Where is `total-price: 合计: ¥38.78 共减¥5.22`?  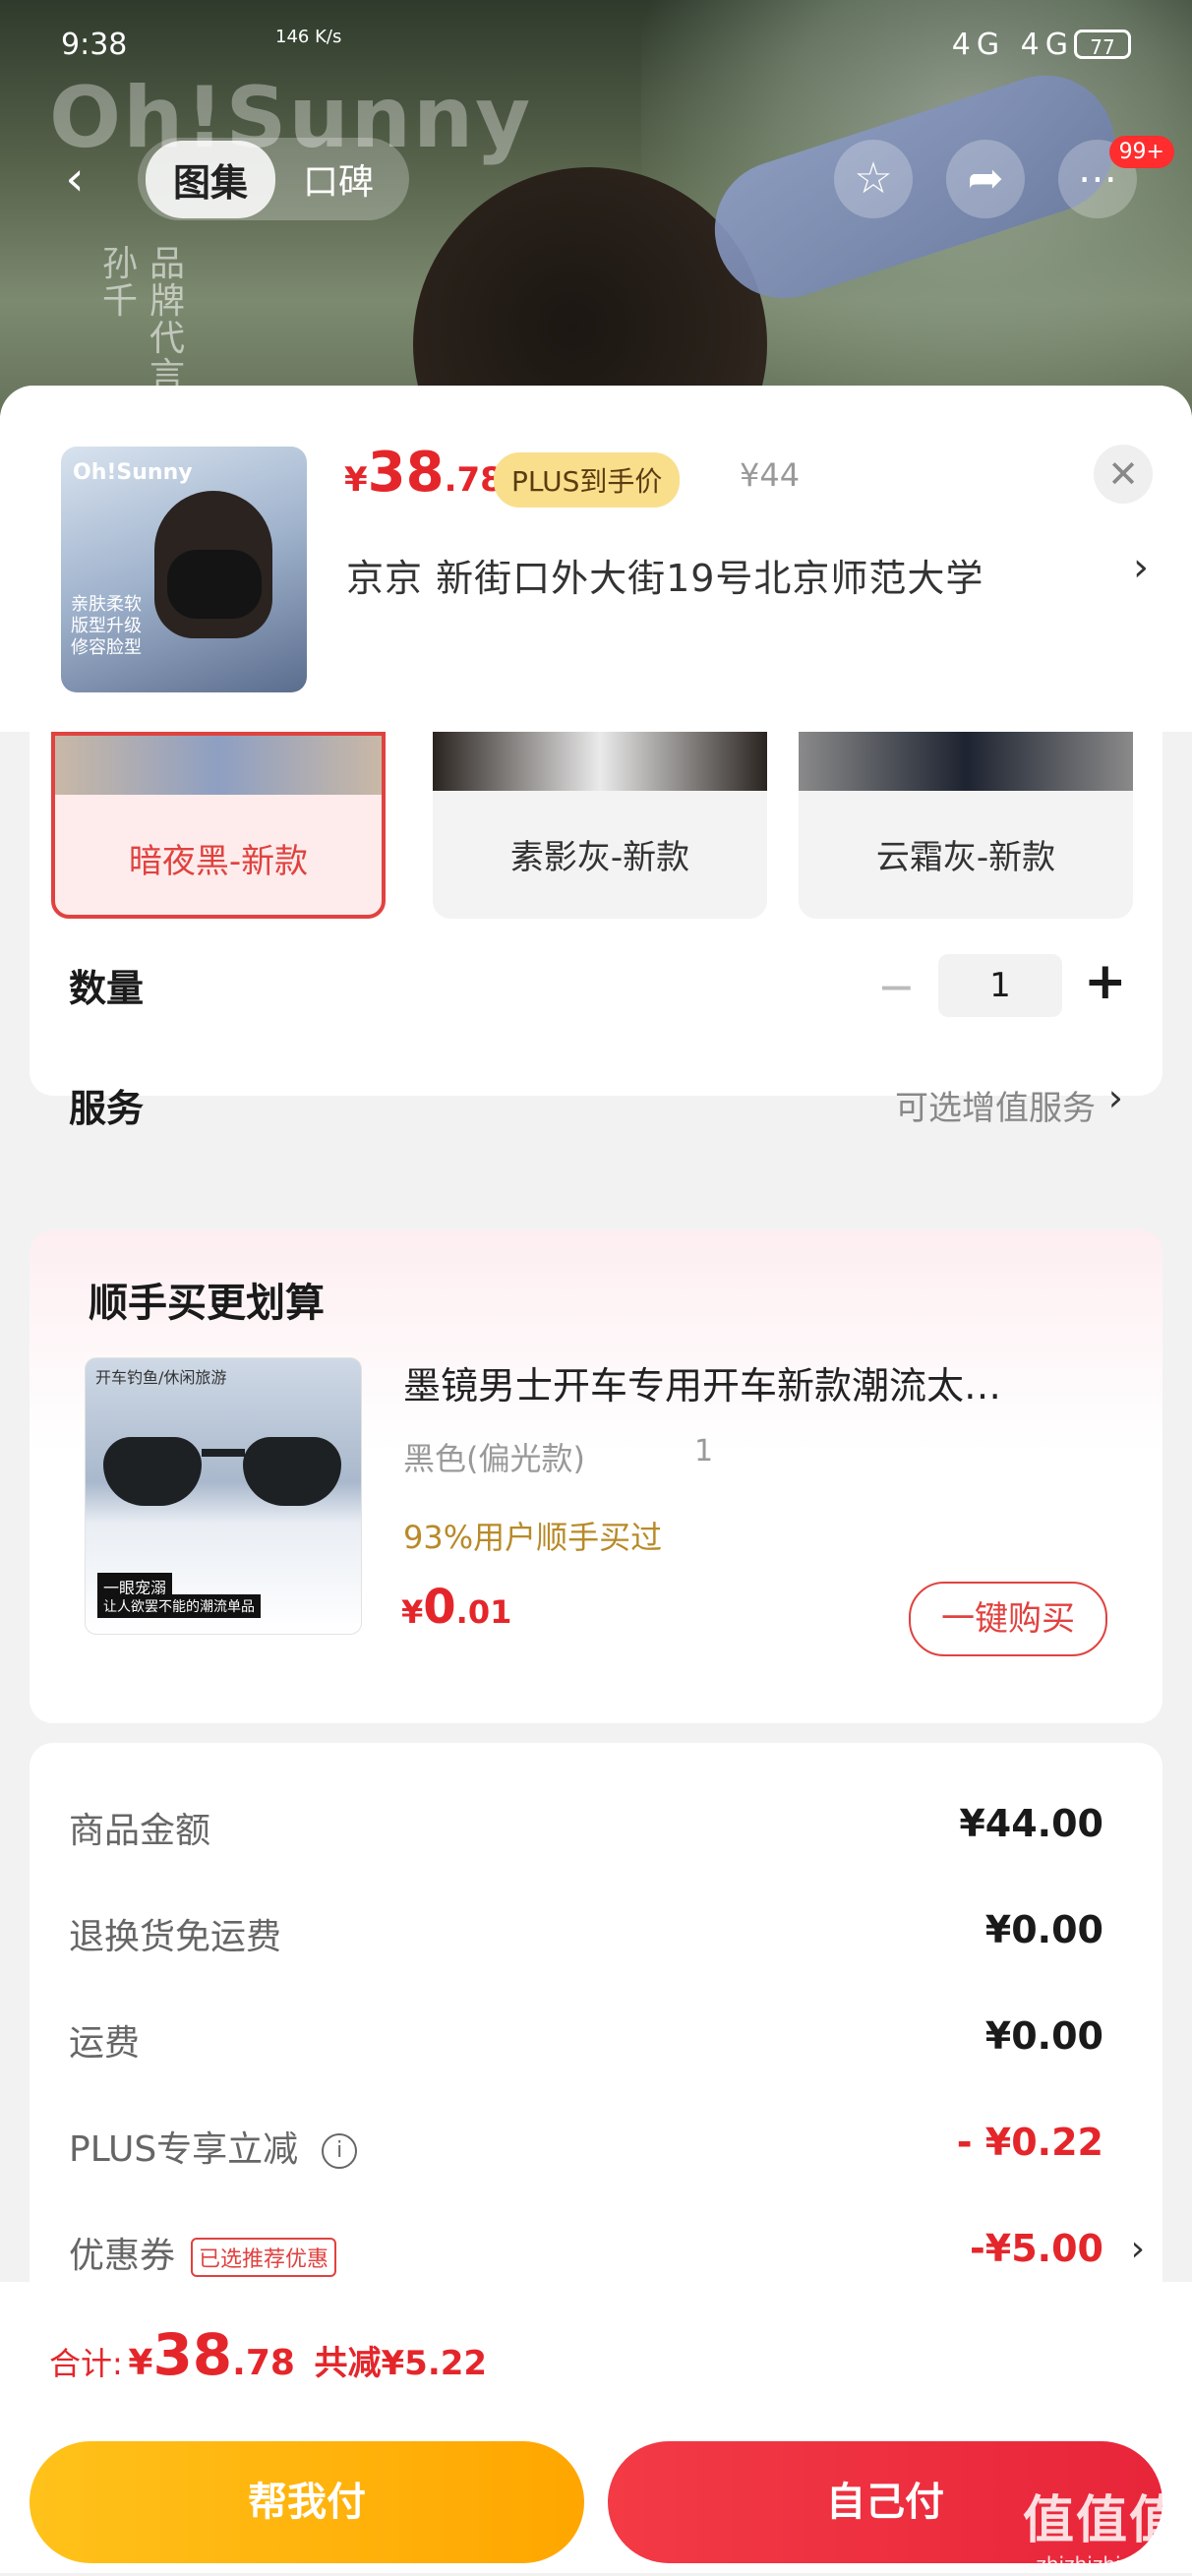 total-price: 合计: ¥38.78 共减¥5.22 is located at coordinates (268, 2354).